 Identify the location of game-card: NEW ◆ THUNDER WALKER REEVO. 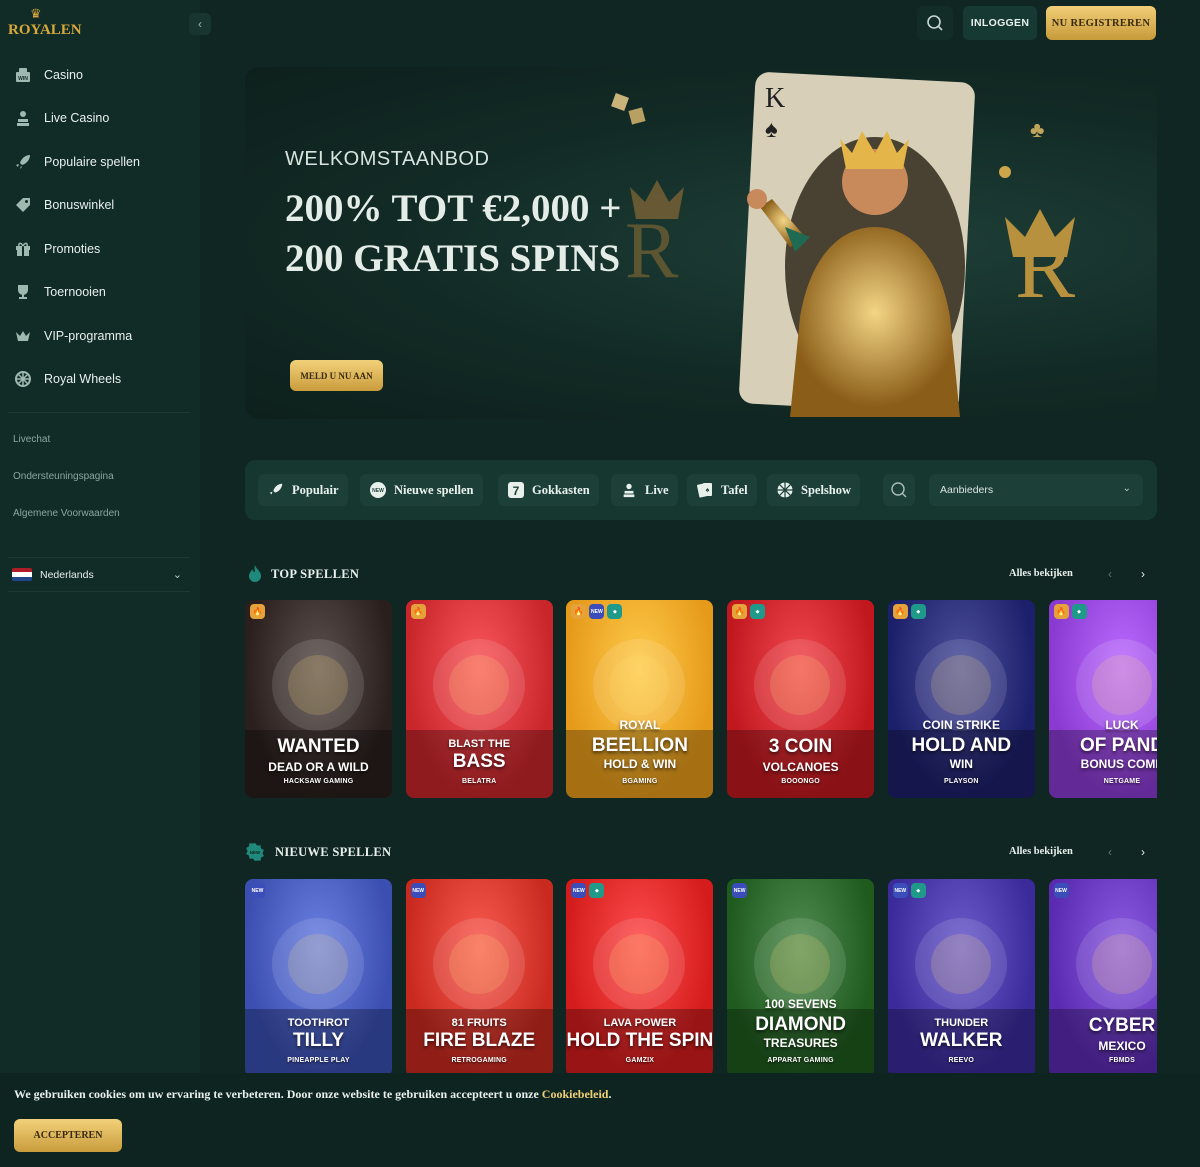
(961, 978).